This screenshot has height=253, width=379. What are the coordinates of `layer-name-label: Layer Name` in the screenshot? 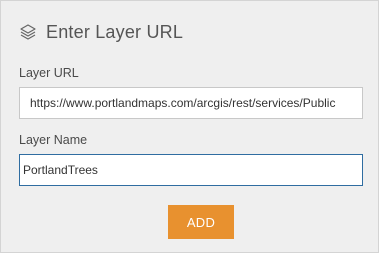 It's located at (53, 140).